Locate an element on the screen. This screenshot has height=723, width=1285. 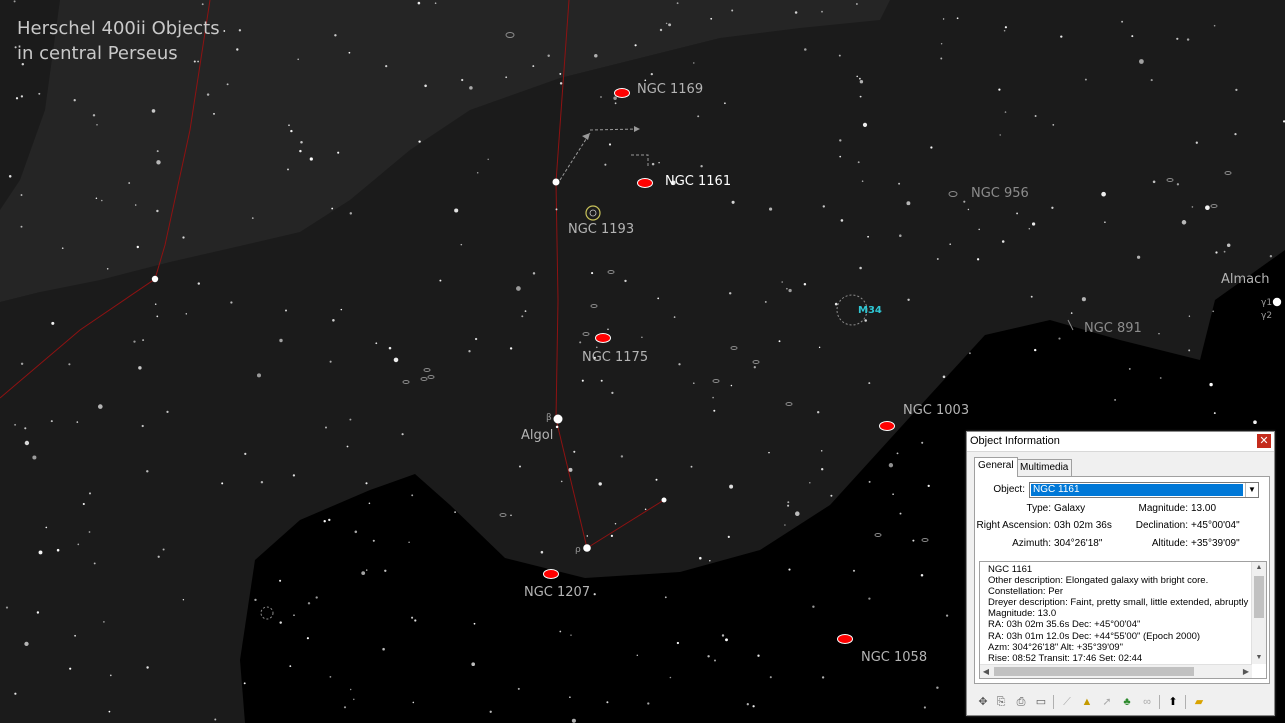
description-line: Azm: 304°26'18" Alt: +35°39'09" is located at coordinates (1055, 647).